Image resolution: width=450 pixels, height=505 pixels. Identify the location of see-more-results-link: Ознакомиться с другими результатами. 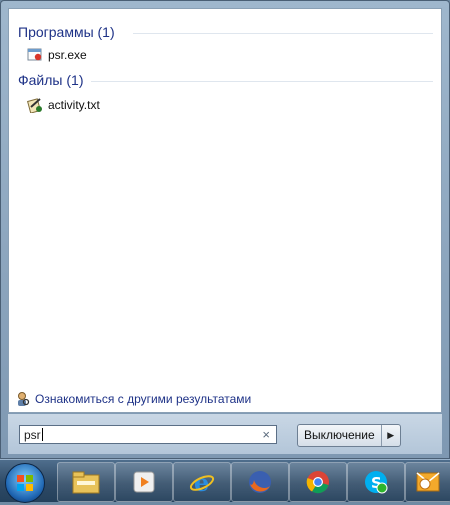
(133, 399).